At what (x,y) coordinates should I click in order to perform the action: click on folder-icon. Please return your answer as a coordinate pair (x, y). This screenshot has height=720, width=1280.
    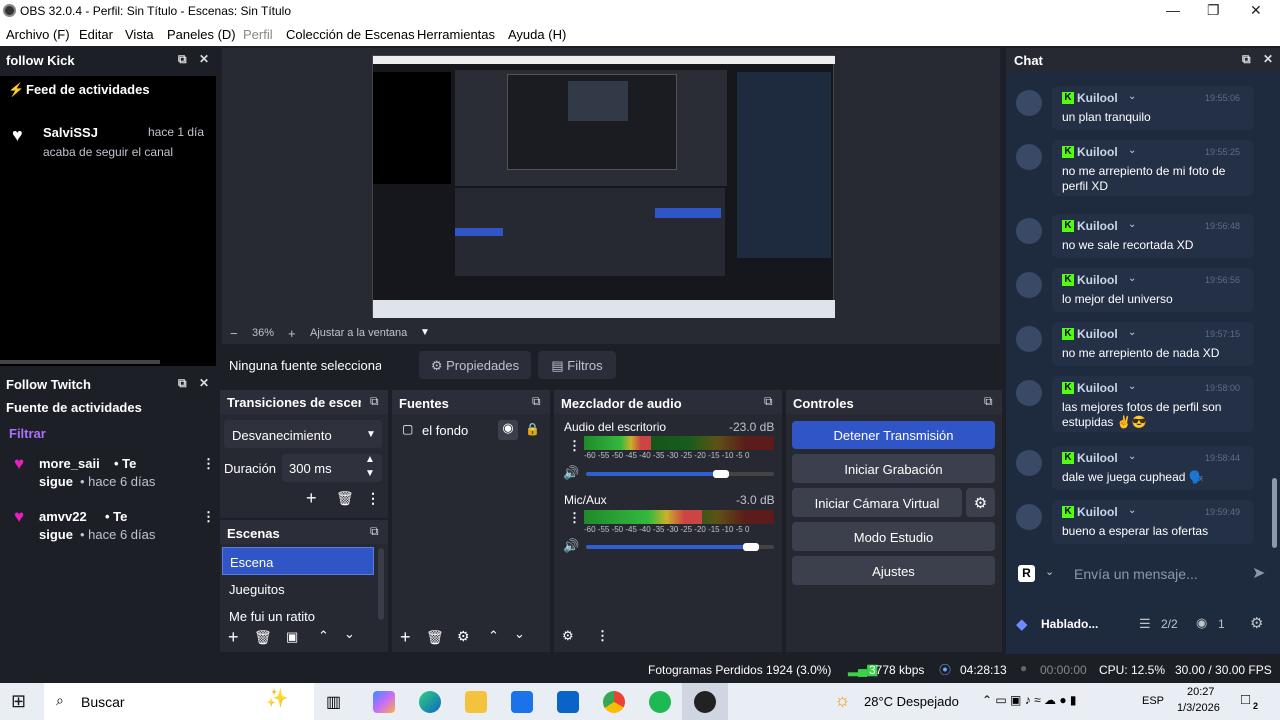
    Looking at the image, I should click on (476, 702).